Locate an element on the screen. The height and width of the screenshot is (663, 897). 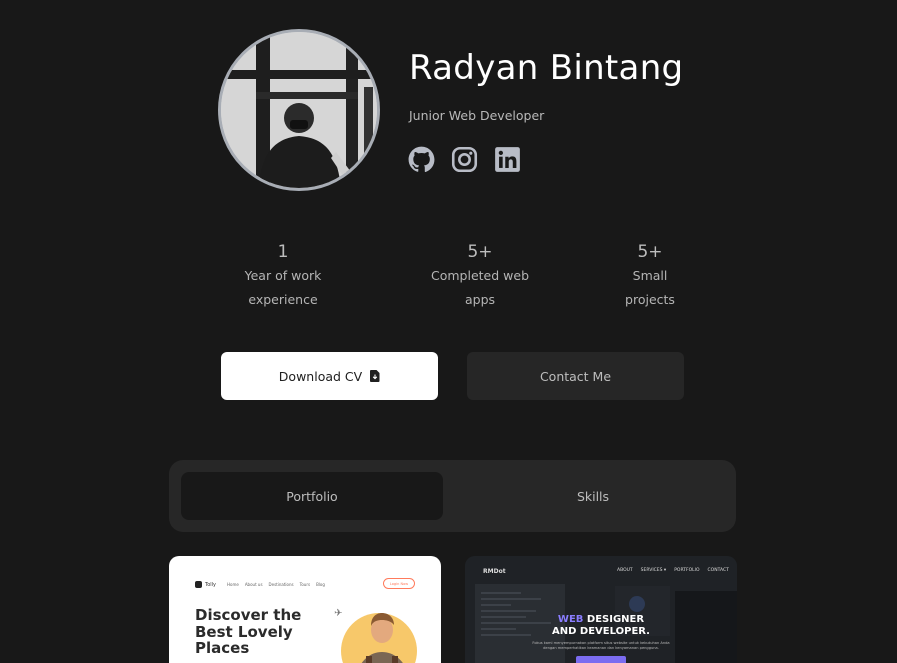
avatar-photo is located at coordinates (299, 110).